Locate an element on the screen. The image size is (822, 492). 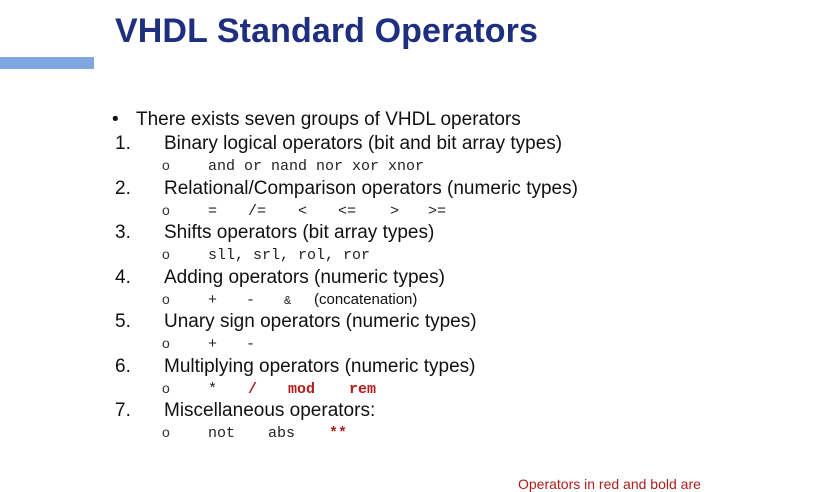
operator-rem: rem is located at coordinates (363, 389).